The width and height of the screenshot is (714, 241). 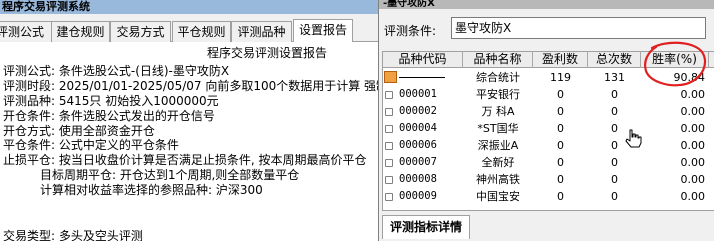 What do you see at coordinates (189, 7) in the screenshot?
I see `window-title: 程序交易评测系统` at bounding box center [189, 7].